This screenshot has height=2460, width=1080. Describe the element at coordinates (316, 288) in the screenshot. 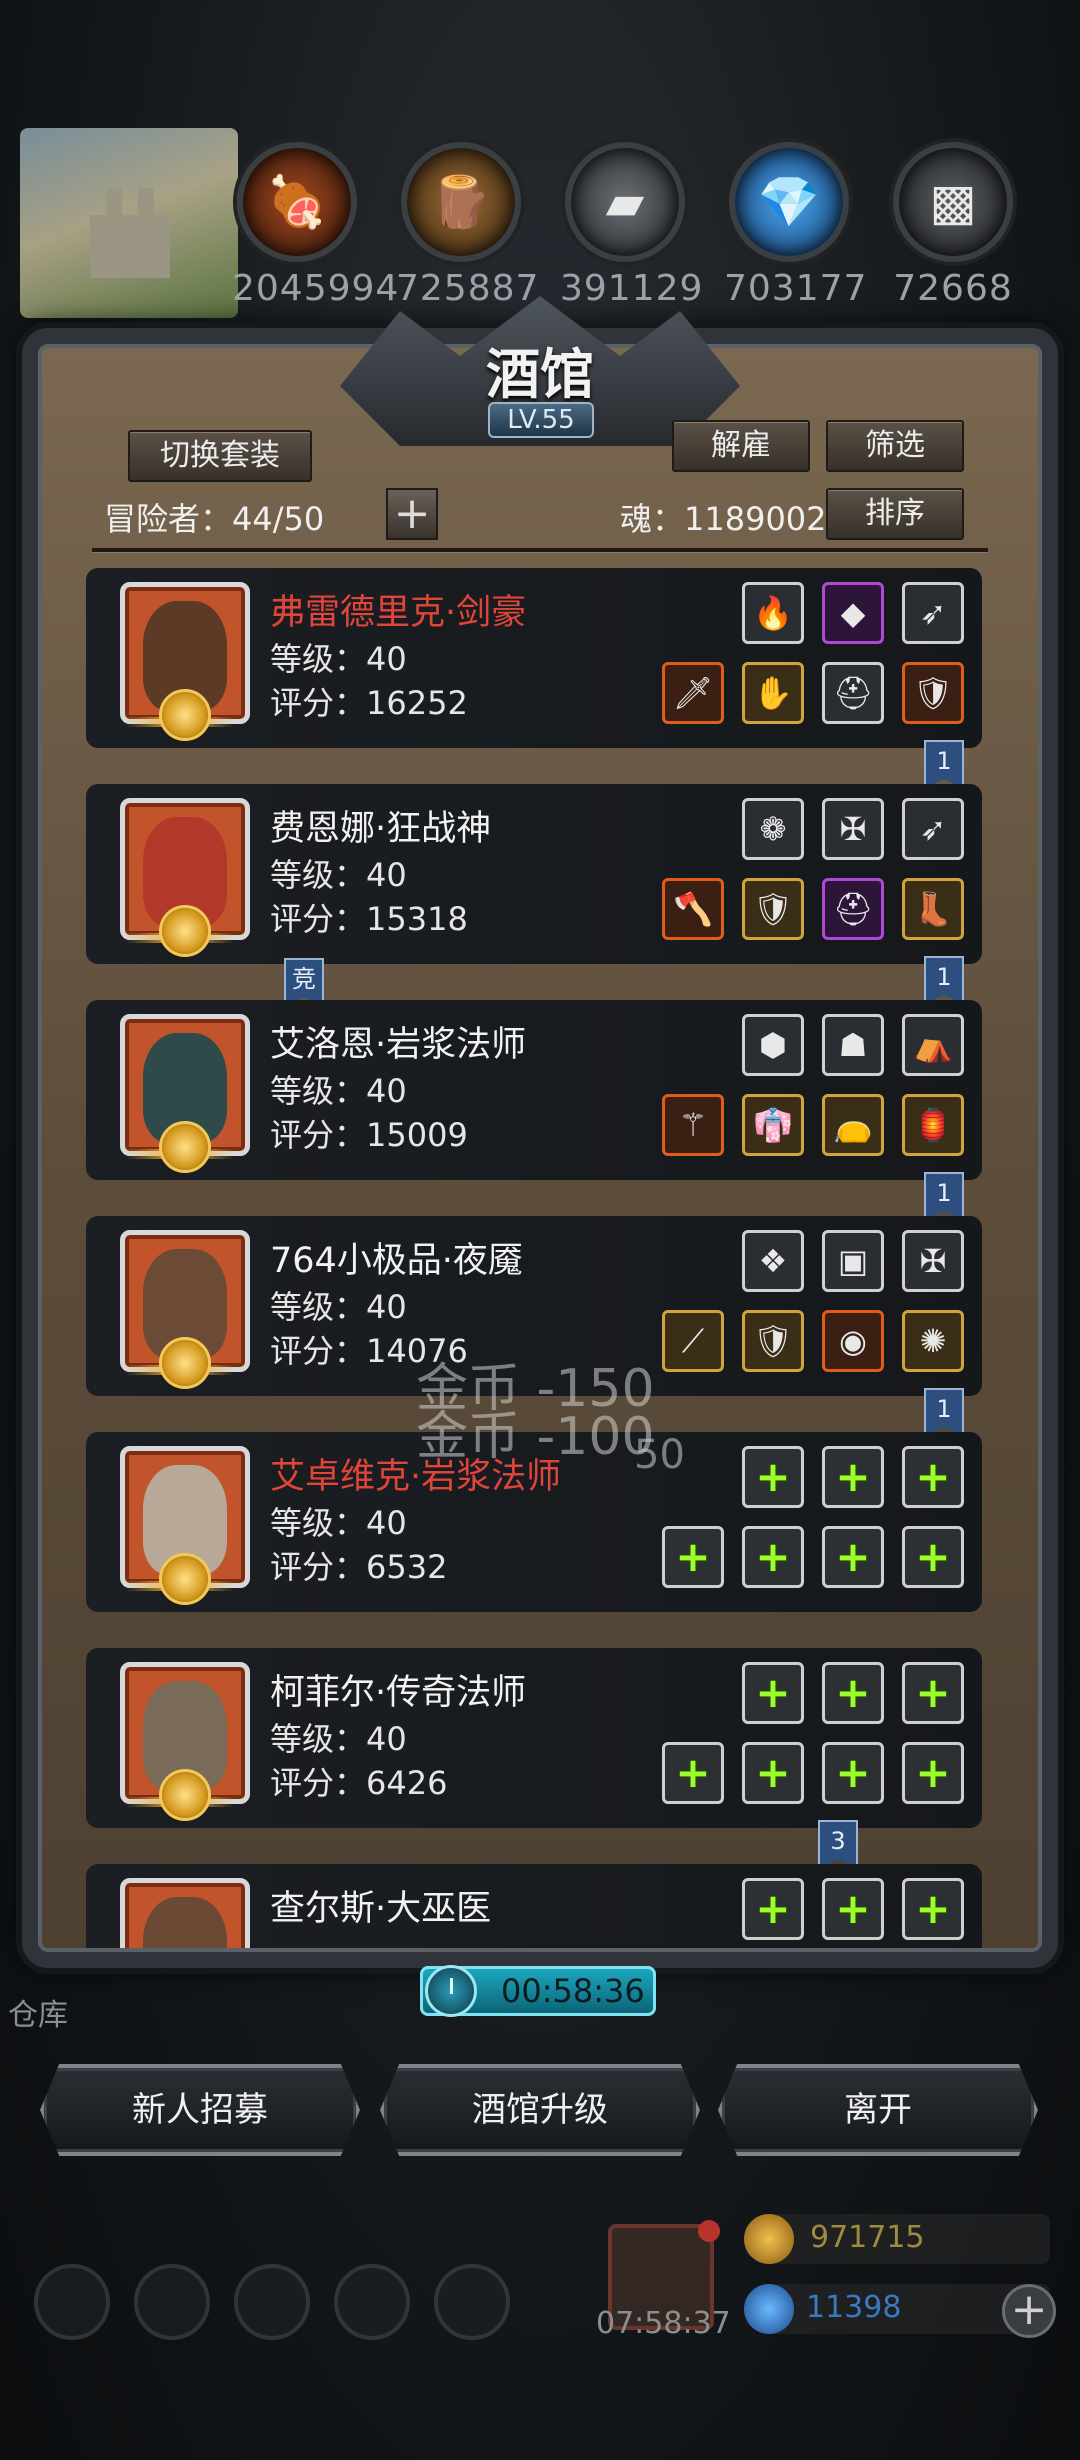

I see `resource-value: 2045994` at that location.